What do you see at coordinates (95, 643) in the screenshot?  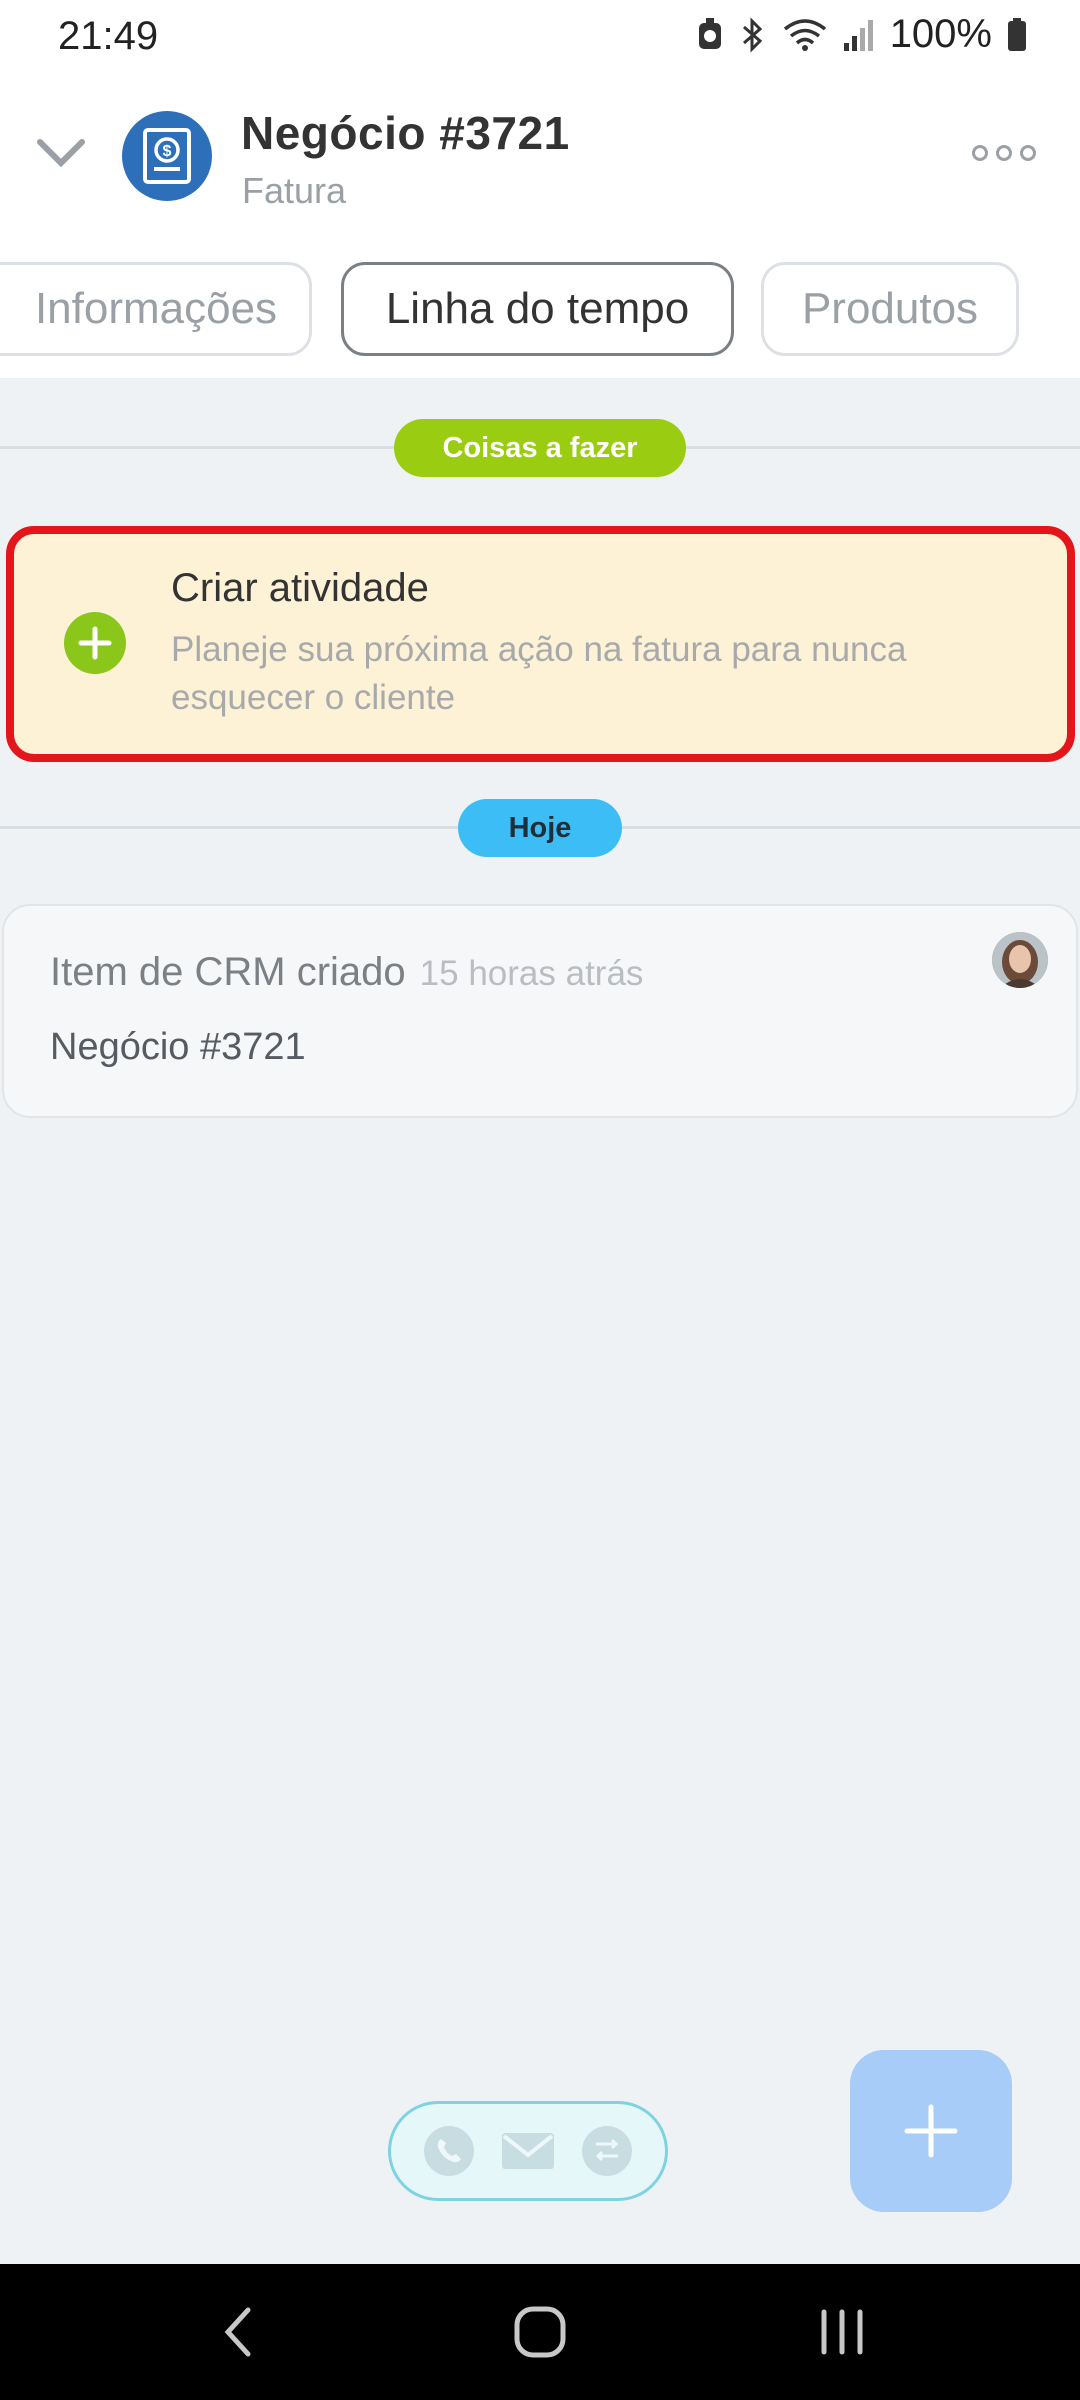 I see `add-circle-icon` at bounding box center [95, 643].